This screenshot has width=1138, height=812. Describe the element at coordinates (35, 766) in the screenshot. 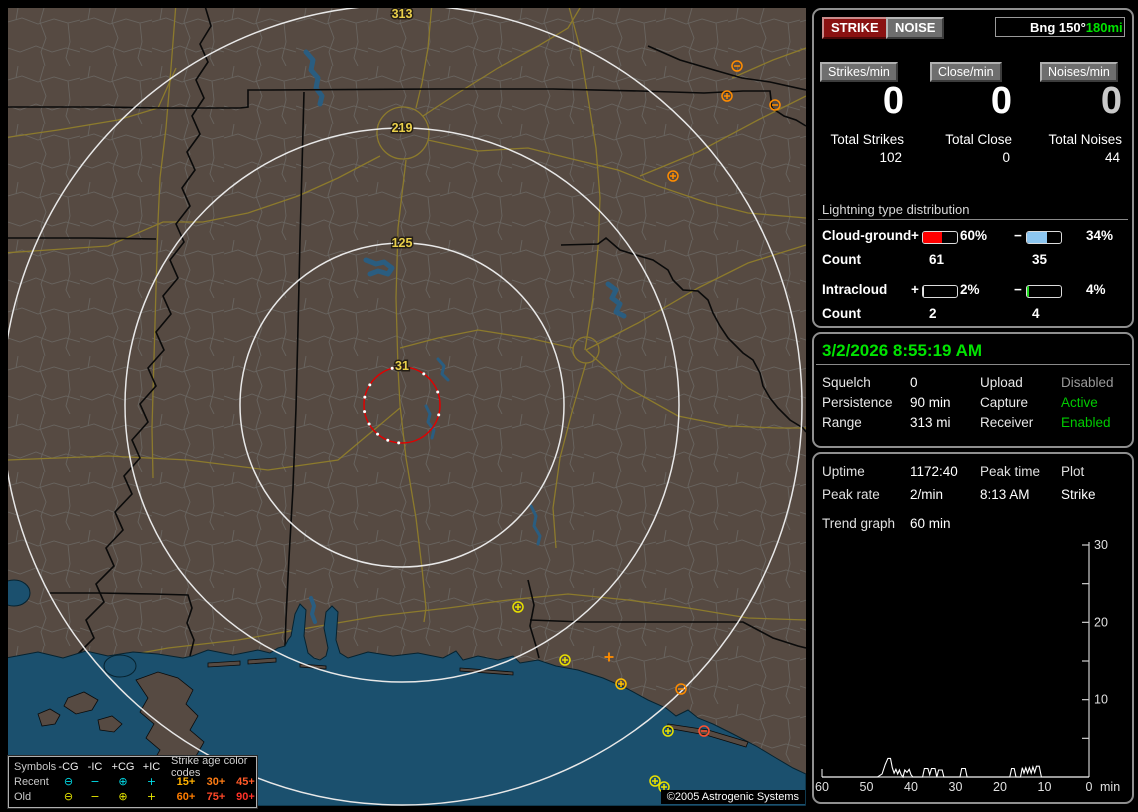

I see `legend-symbols-header: Symbols` at that location.